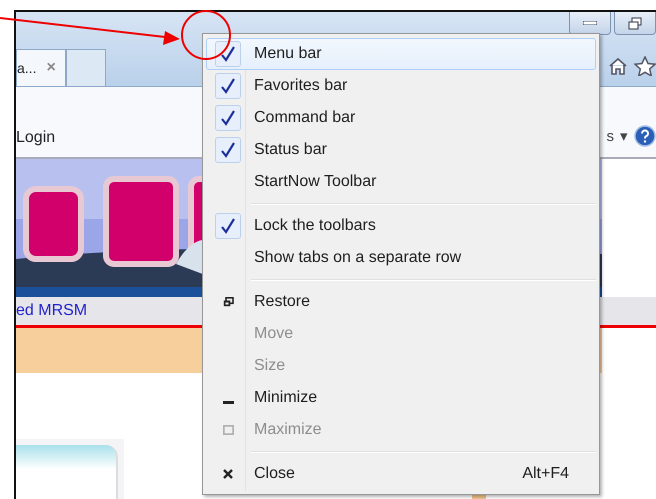 This screenshot has width=656, height=499. What do you see at coordinates (624, 136) in the screenshot?
I see `dropdown-arrow: ▾` at bounding box center [624, 136].